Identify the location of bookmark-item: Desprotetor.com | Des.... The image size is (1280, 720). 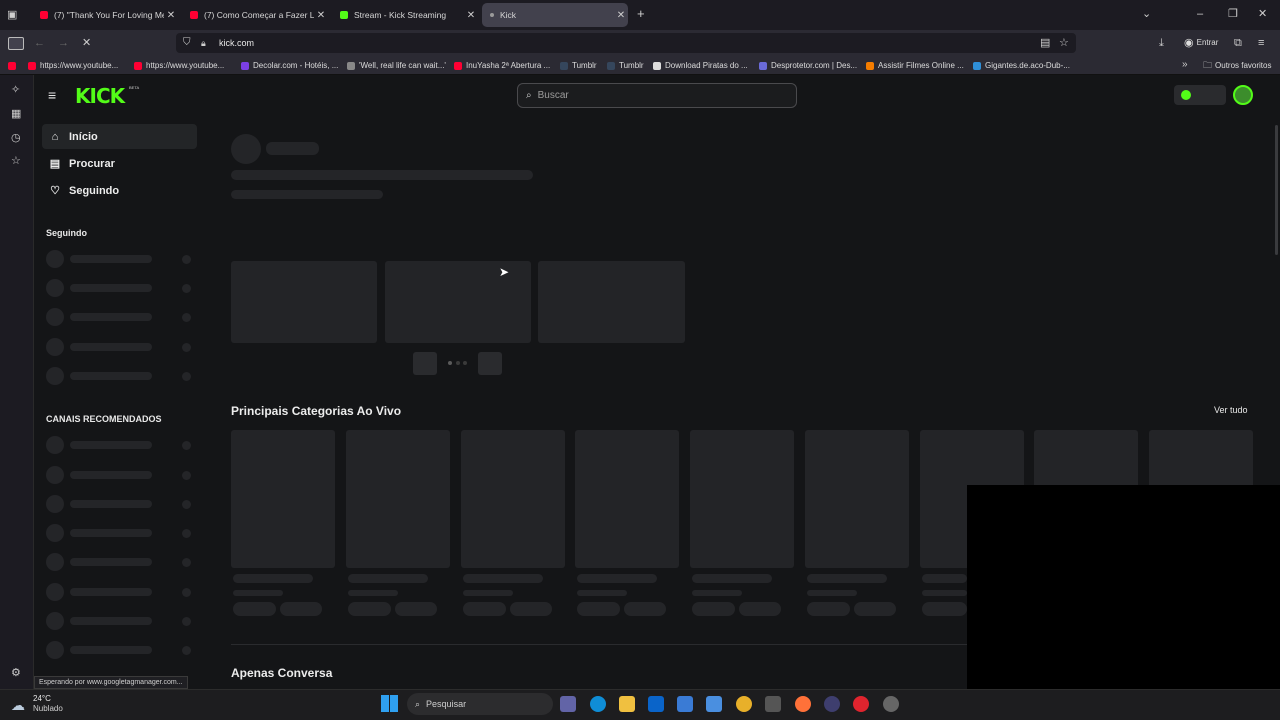
(808, 65).